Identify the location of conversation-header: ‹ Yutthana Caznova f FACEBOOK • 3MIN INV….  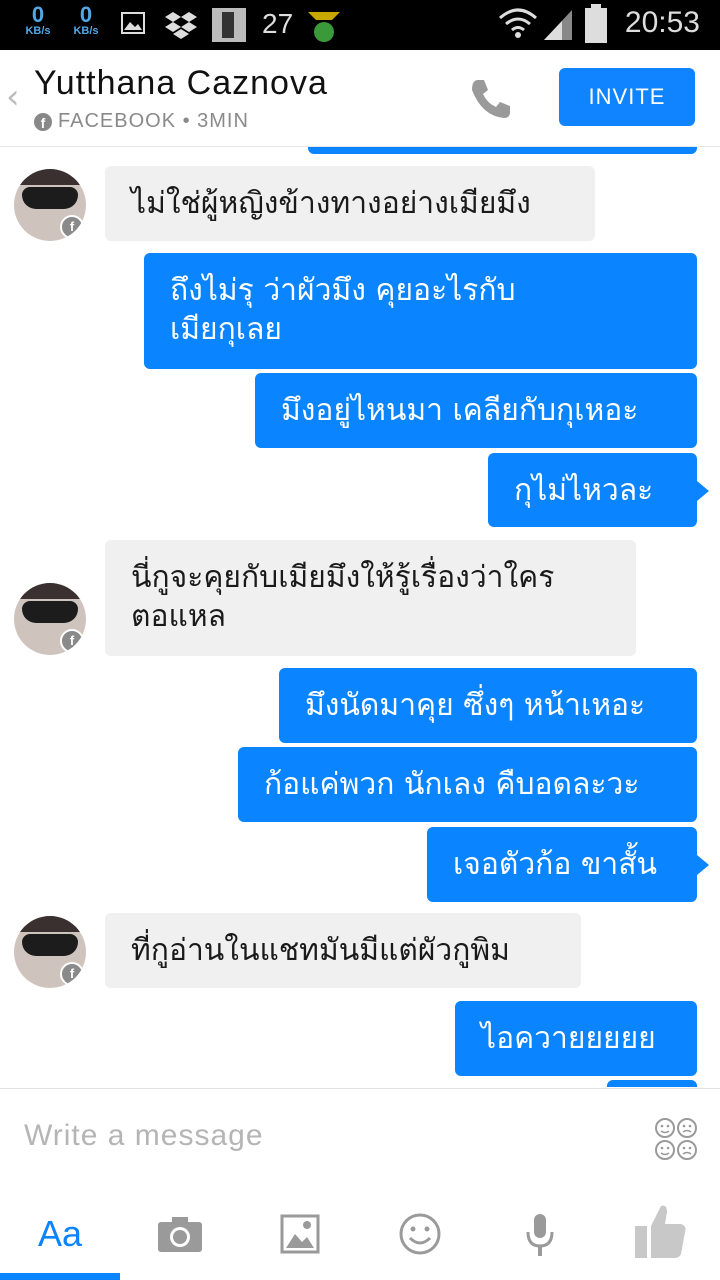
(360, 98).